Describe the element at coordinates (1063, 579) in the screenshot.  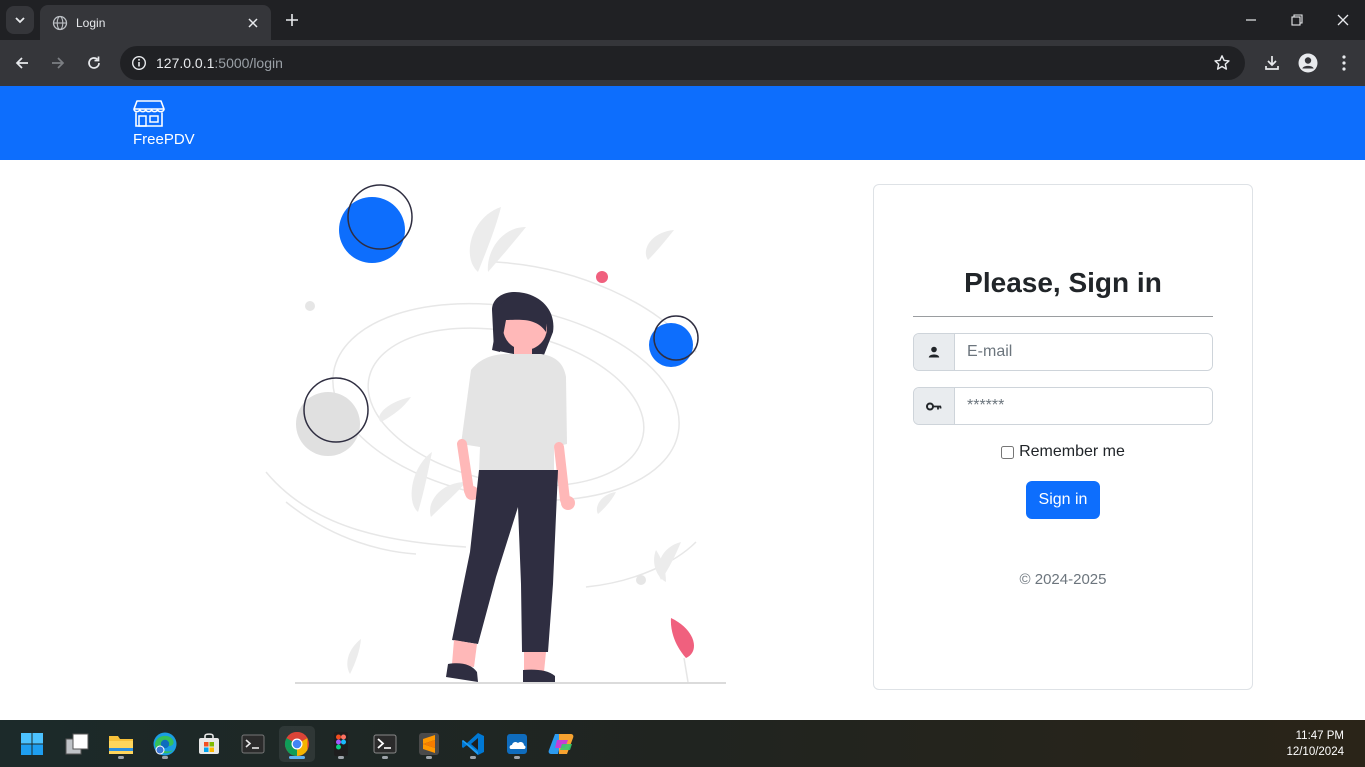
I see `copyright-text: © 2024-2025` at that location.